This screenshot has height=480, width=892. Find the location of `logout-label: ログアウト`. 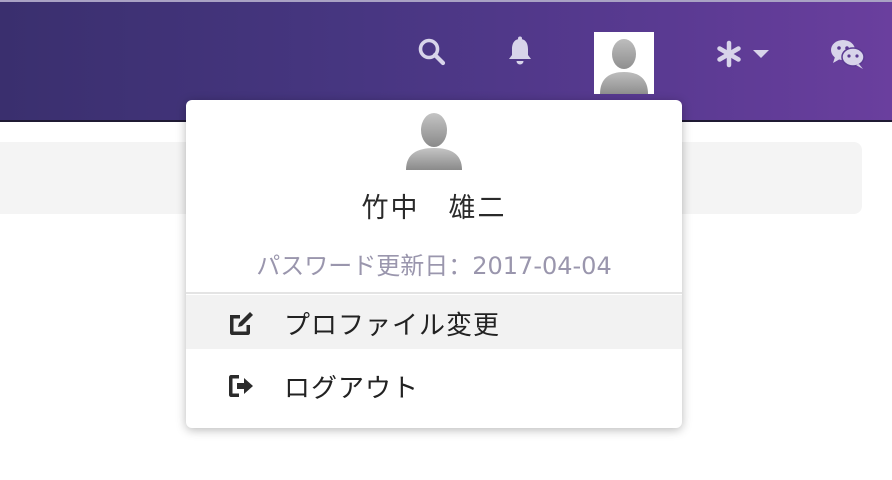

logout-label: ログアウト is located at coordinates (352, 389).